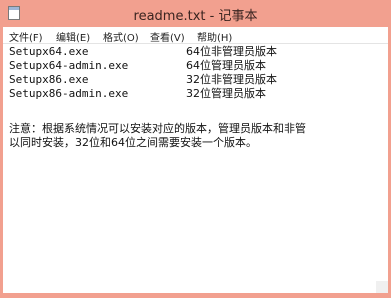  Describe the element at coordinates (143, 52) in the screenshot. I see `text-line: Setupx64.exe 64位非管理员版本` at that location.